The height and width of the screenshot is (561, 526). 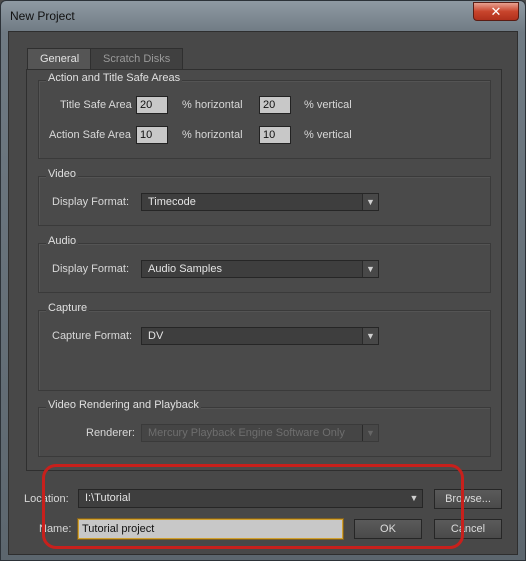 I want to click on location-select: I:\Tutorial ▼, so click(x=250, y=498).